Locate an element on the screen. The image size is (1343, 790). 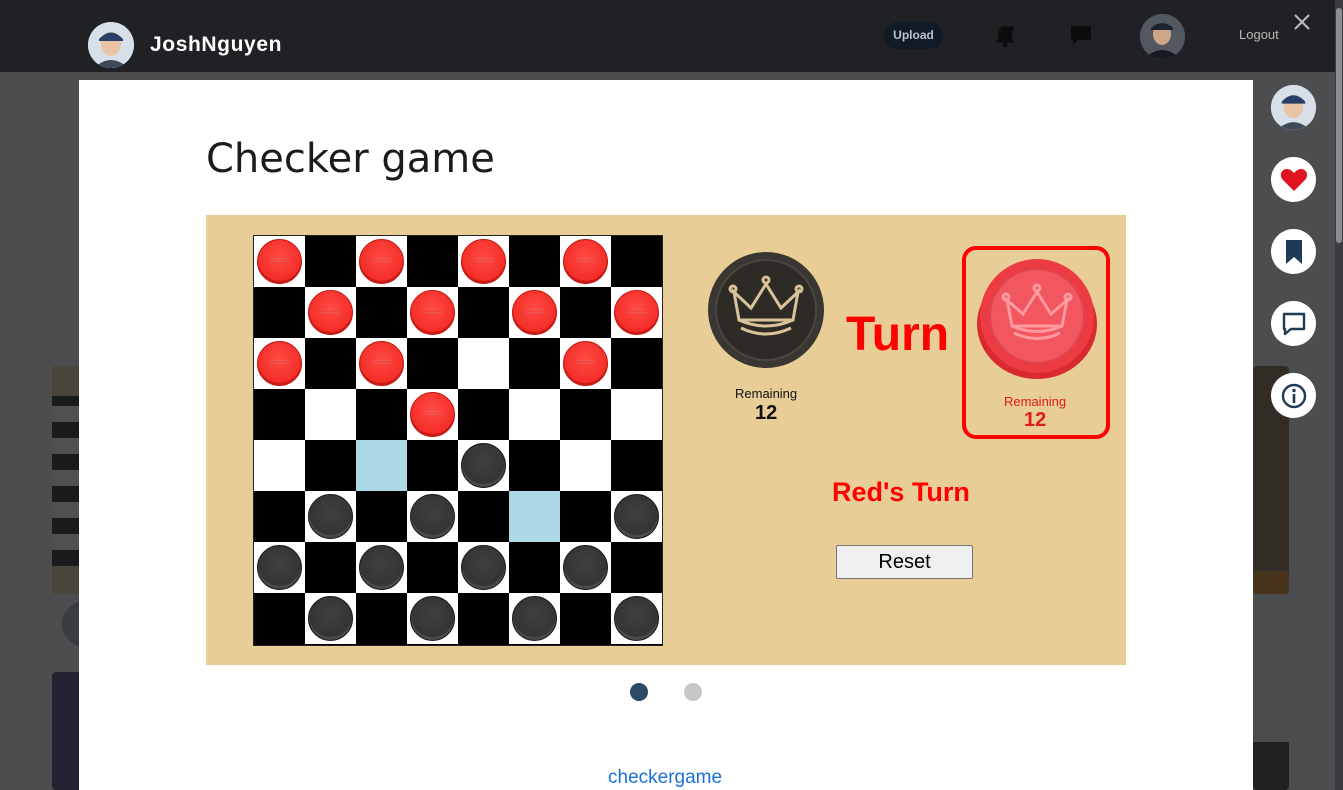
author-avatar-button is located at coordinates (1293, 107).